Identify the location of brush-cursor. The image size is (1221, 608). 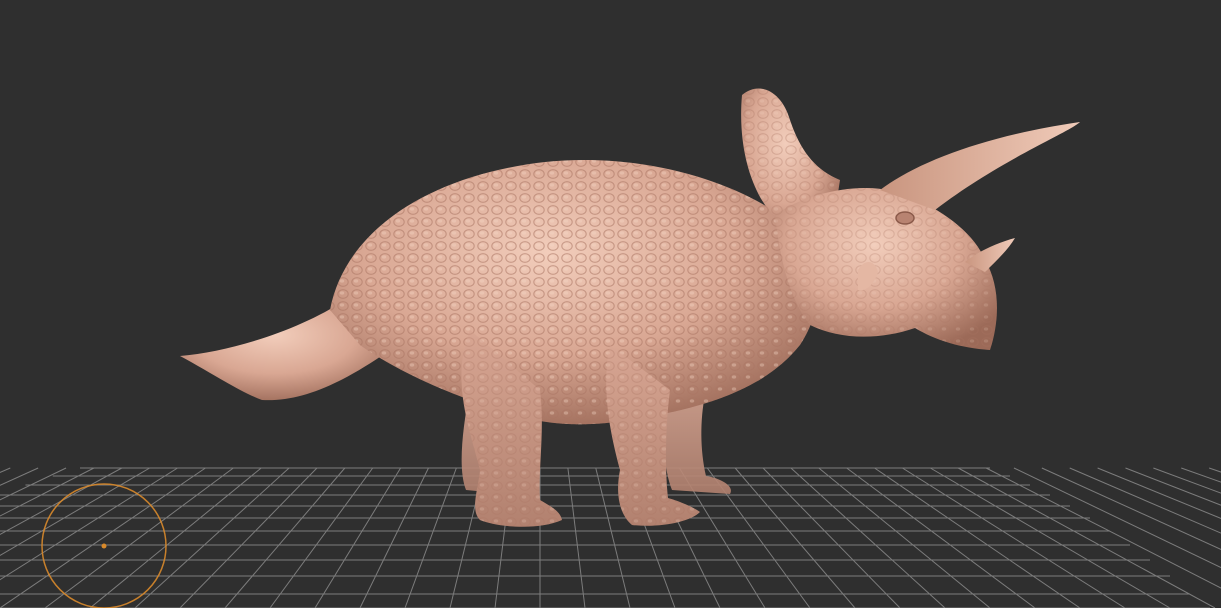
(104, 545).